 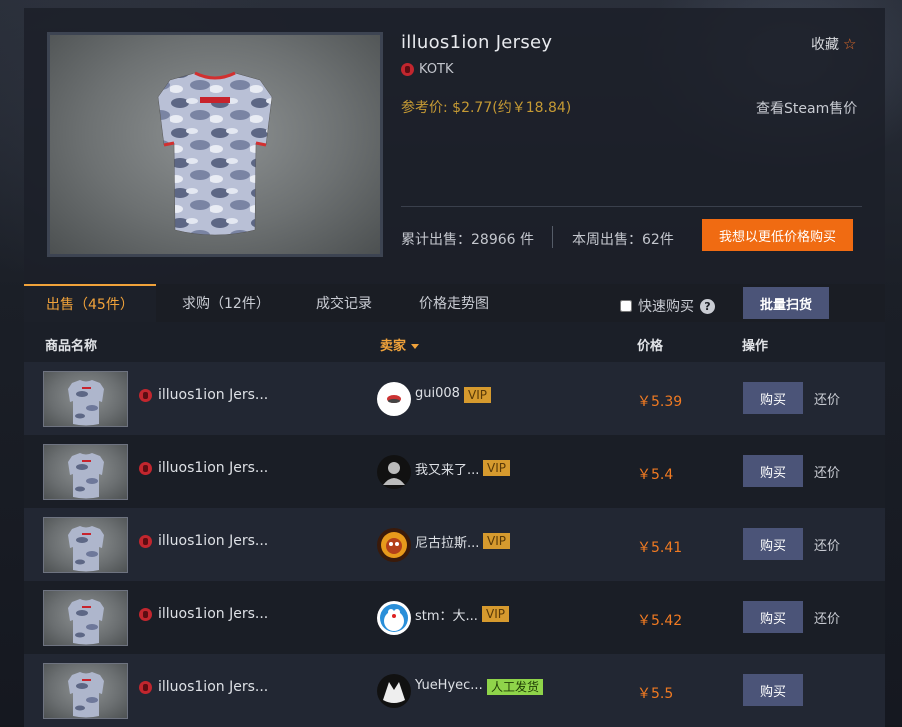 I want to click on sort-down-icon, so click(x=415, y=346).